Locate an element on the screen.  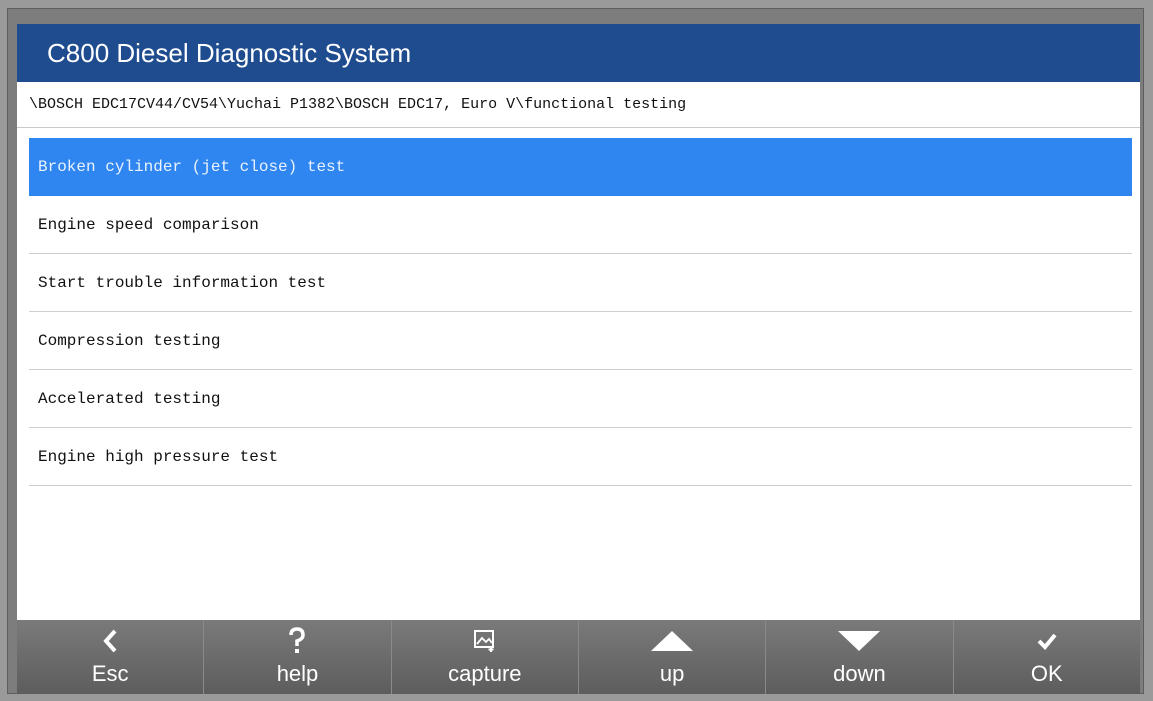
list-item-broken-cylinder-test: Broken cylinder (jet close) test is located at coordinates (580, 167).